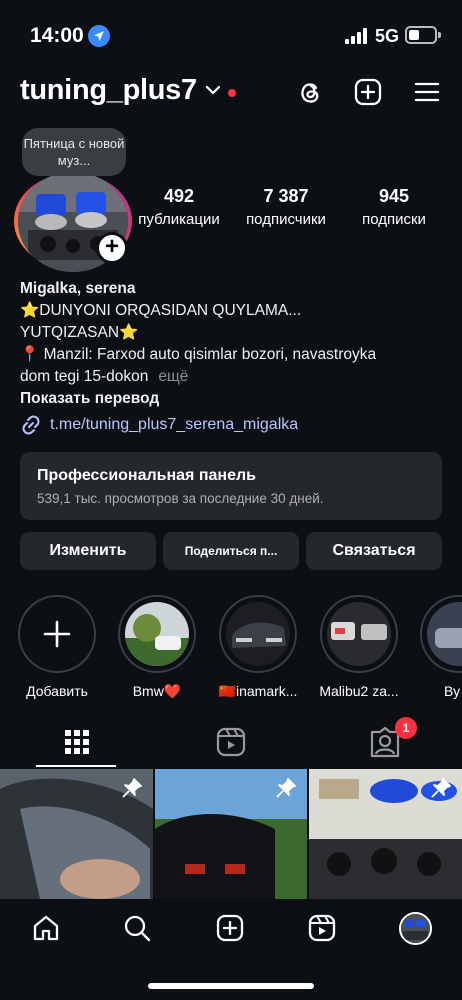 The width and height of the screenshot is (462, 1000). Describe the element at coordinates (231, 30) in the screenshot. I see `status-bar: 14:00 5G` at that location.